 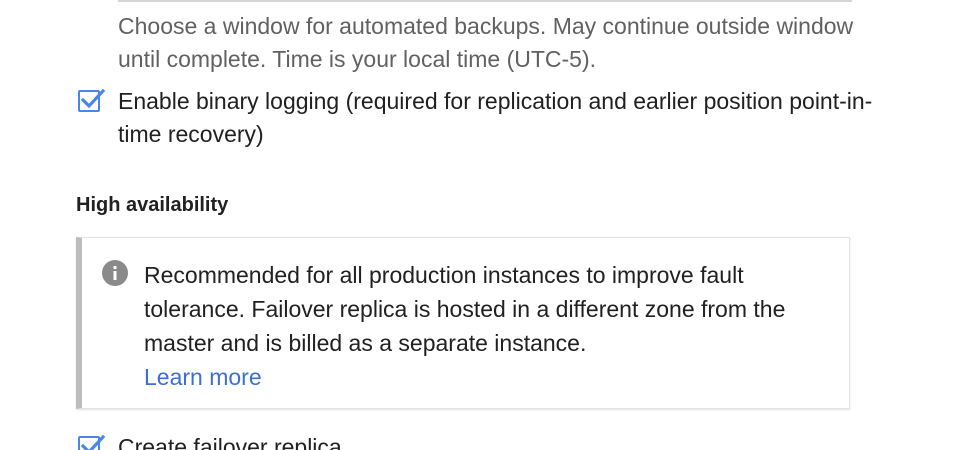 I want to click on binary-logging-checkbox, so click(x=92, y=100).